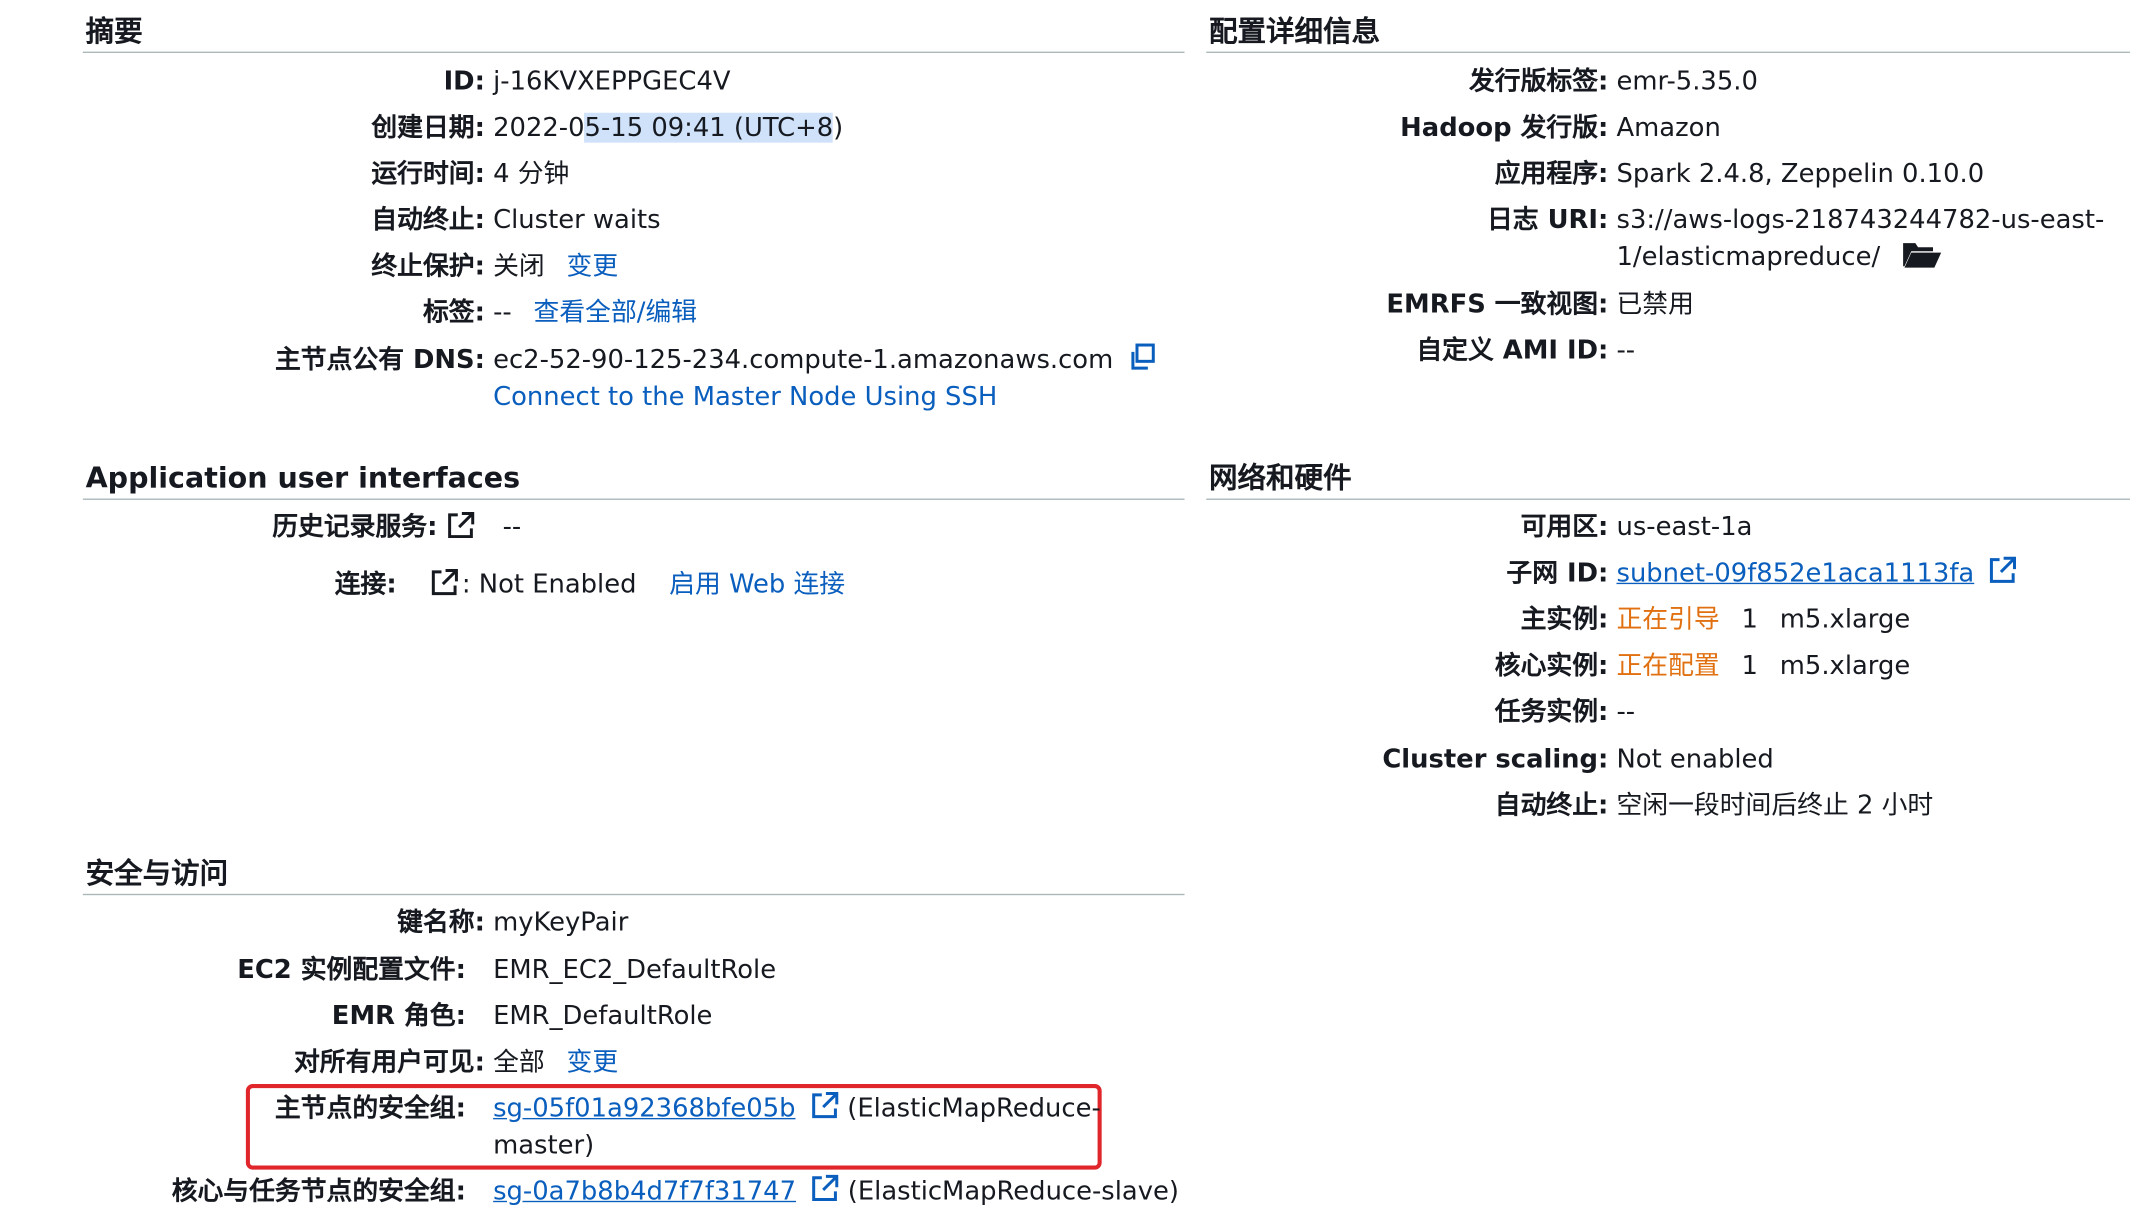 This screenshot has width=2130, height=1228. I want to click on applications-label: 应用程序:, so click(1551, 173).